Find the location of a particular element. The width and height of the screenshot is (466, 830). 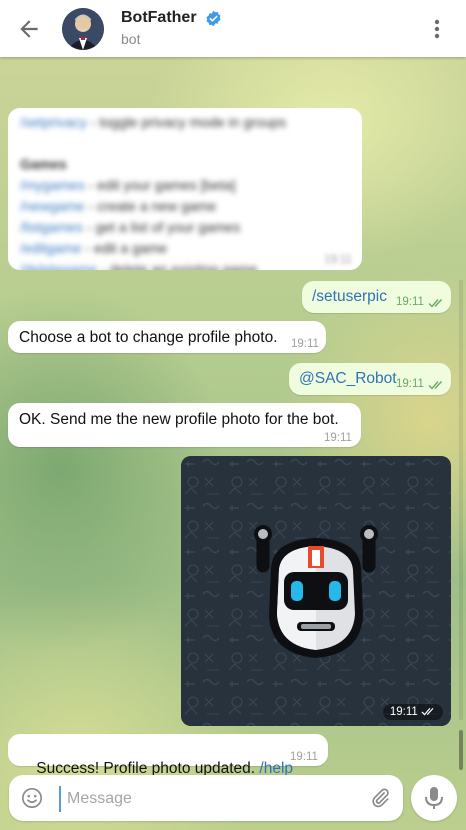

chat-title: BotFather is located at coordinates (159, 18).